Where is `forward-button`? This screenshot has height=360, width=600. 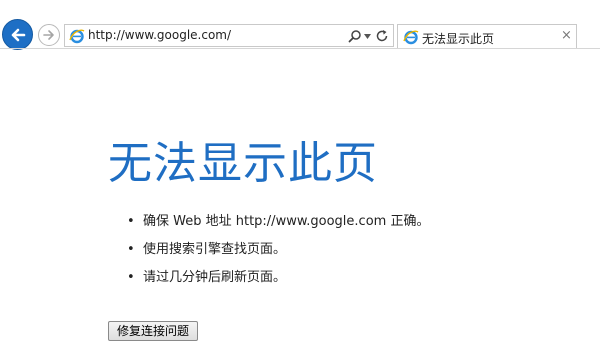 forward-button is located at coordinates (49, 35).